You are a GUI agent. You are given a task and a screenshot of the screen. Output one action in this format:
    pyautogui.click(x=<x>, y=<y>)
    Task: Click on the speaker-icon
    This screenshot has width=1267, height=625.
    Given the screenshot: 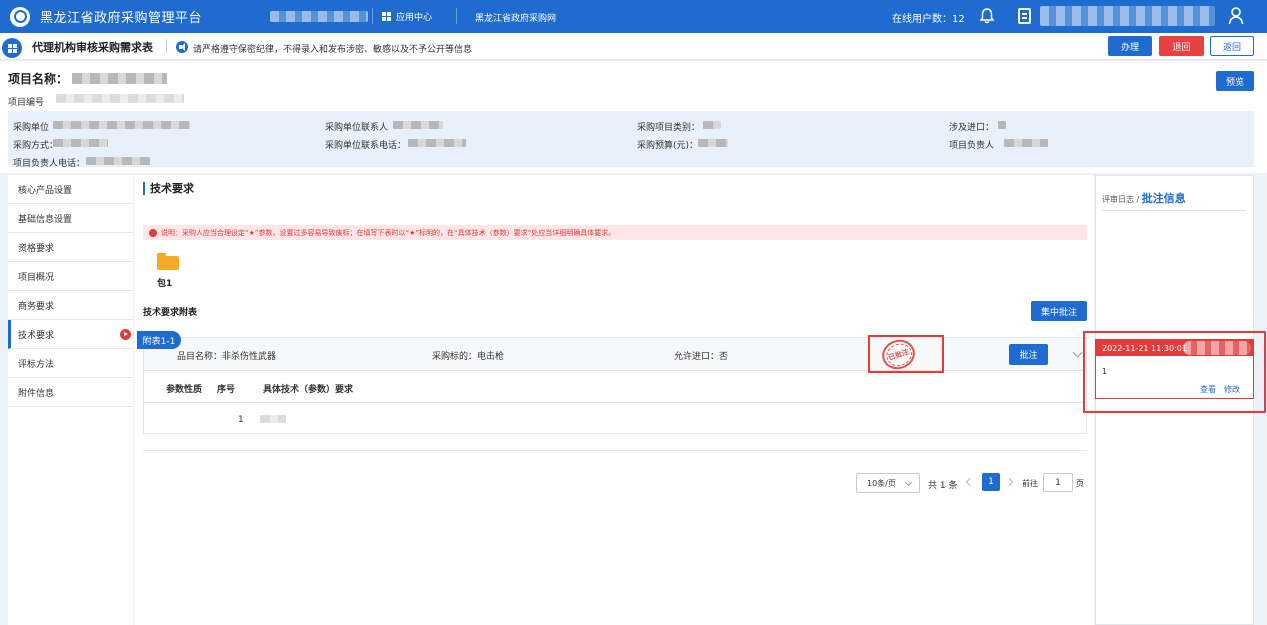 What is the action you would take?
    pyautogui.click(x=182, y=47)
    